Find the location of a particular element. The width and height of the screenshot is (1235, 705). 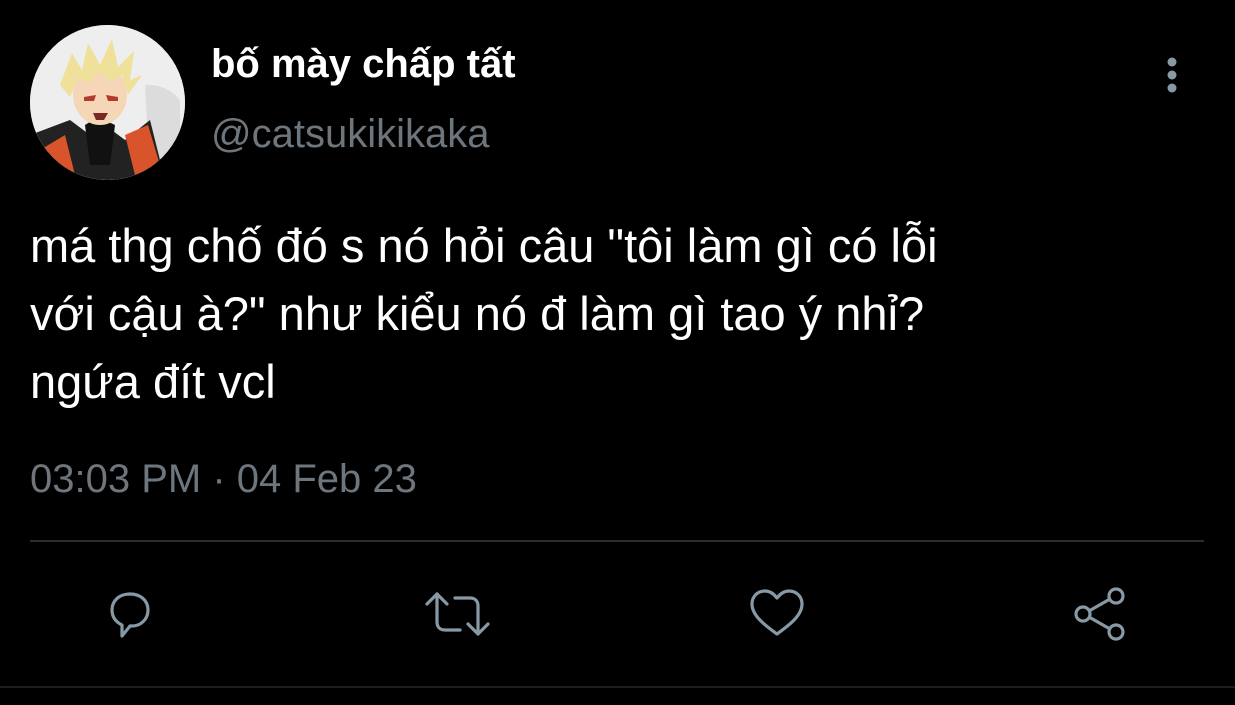

more-vertical-icon is located at coordinates (1172, 75).